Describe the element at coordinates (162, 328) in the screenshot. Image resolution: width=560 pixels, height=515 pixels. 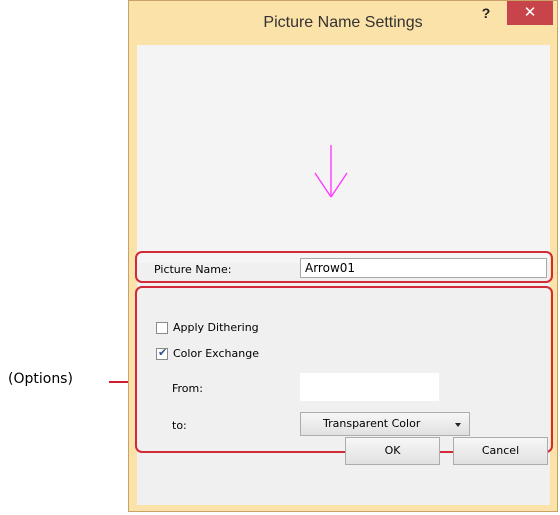
I see `apply-dithering-checkbox` at that location.